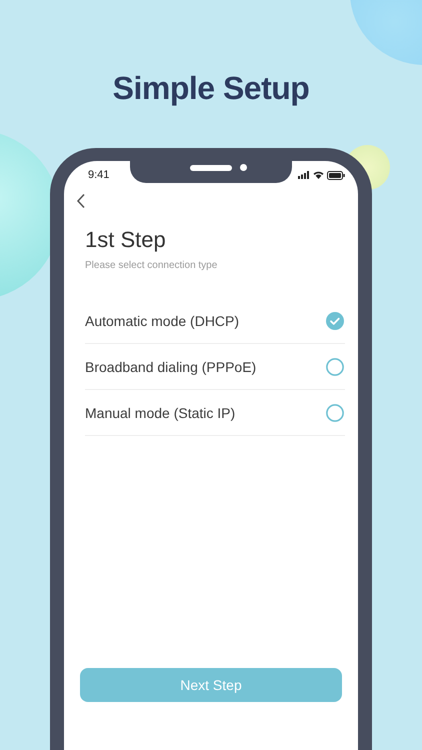  What do you see at coordinates (99, 175) in the screenshot?
I see `status-time: 9:41` at bounding box center [99, 175].